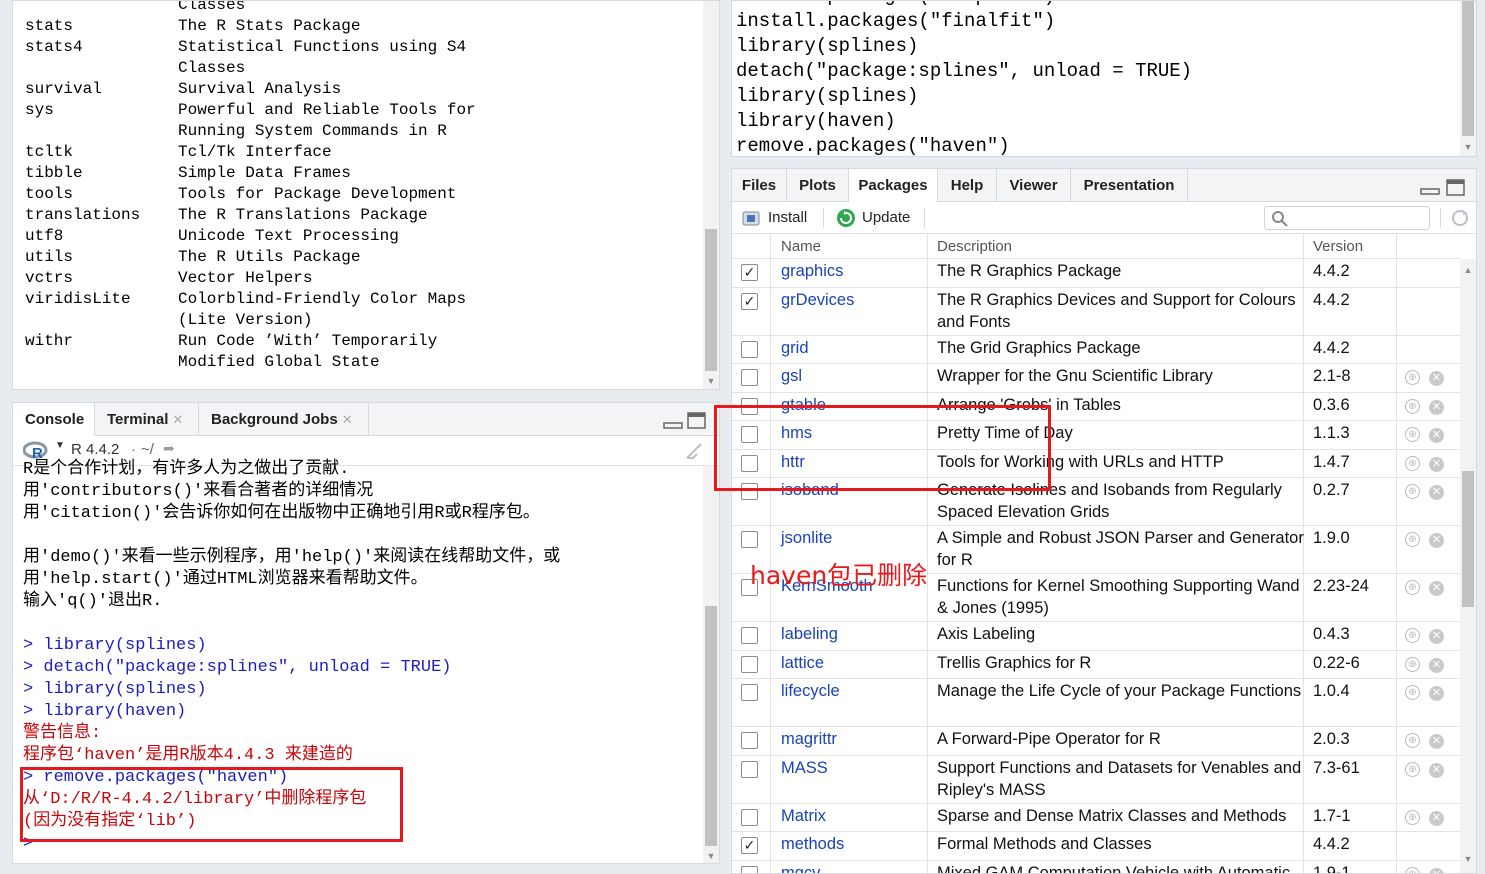 This screenshot has height=874, width=1485. What do you see at coordinates (812, 271) in the screenshot?
I see `package-name-link: graphics` at bounding box center [812, 271].